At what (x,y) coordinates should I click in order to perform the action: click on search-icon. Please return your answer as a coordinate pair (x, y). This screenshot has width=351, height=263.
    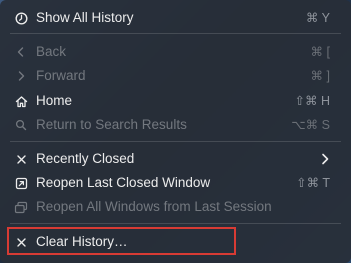
    Looking at the image, I should click on (21, 125).